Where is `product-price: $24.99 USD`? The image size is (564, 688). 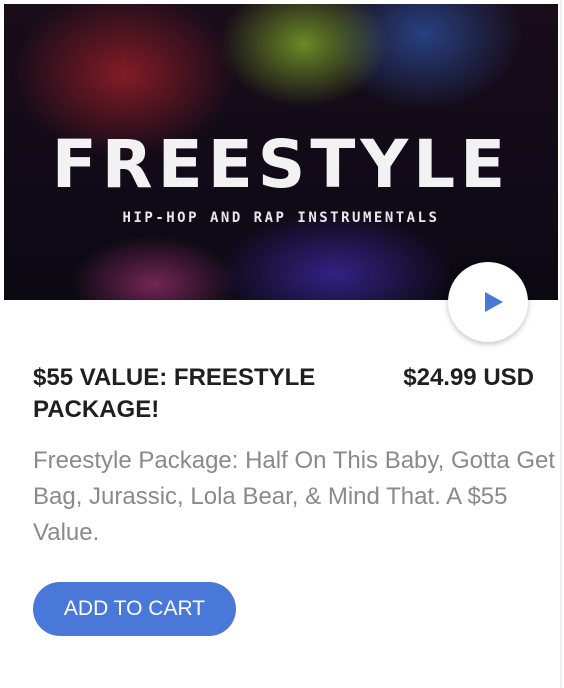
product-price: $24.99 USD is located at coordinates (468, 377).